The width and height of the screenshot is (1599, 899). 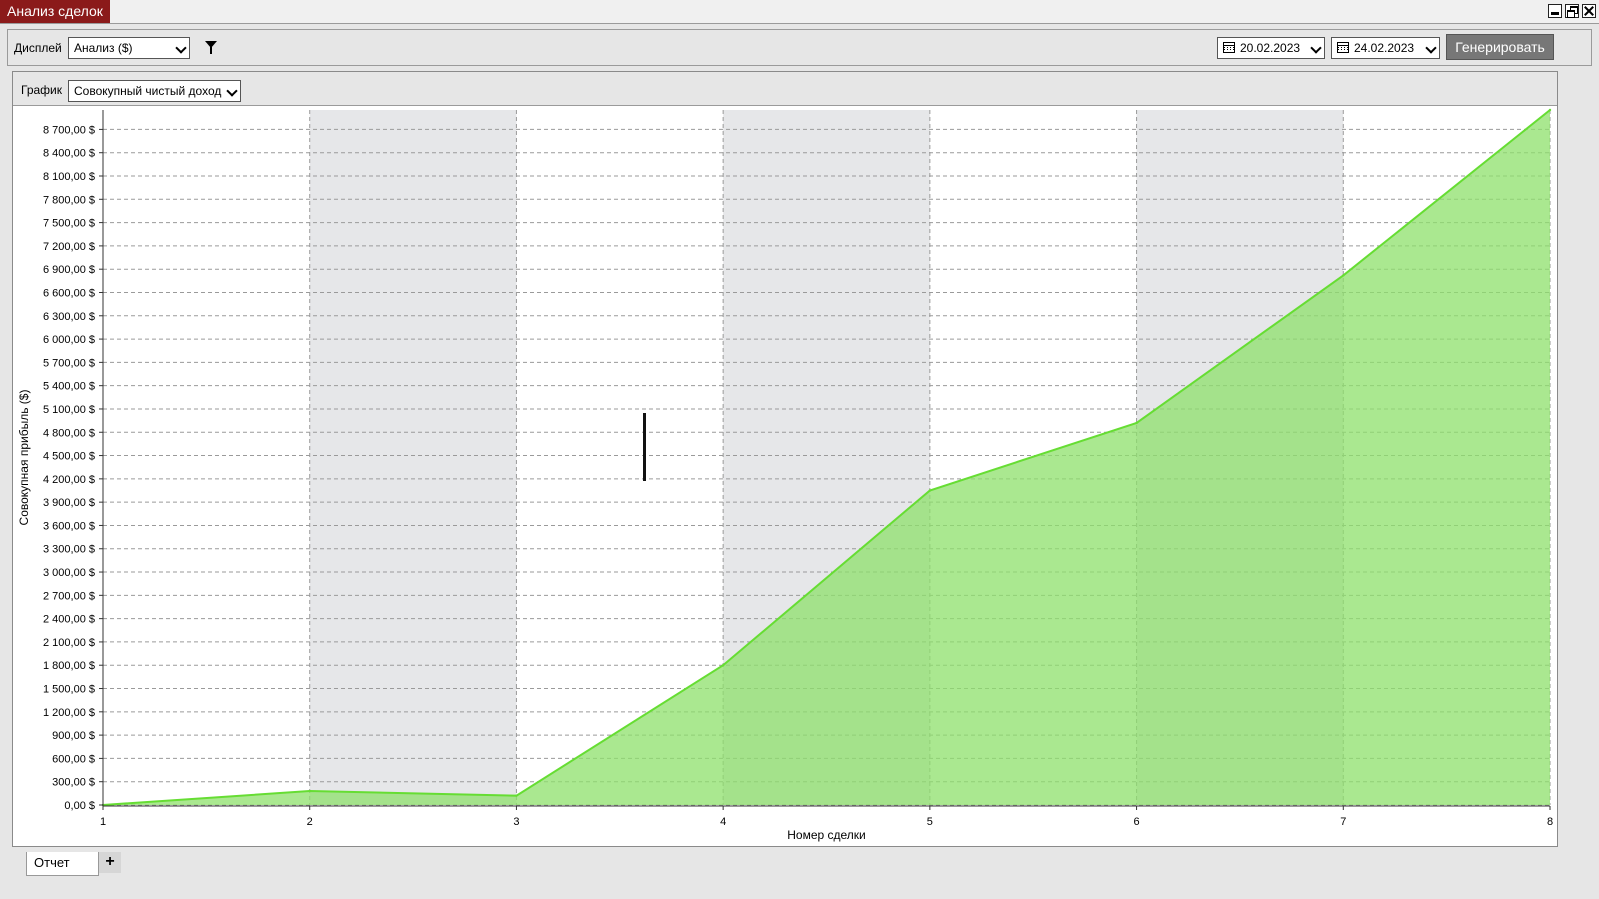 I want to click on x-tick-label: 7, so click(x=1343, y=822).